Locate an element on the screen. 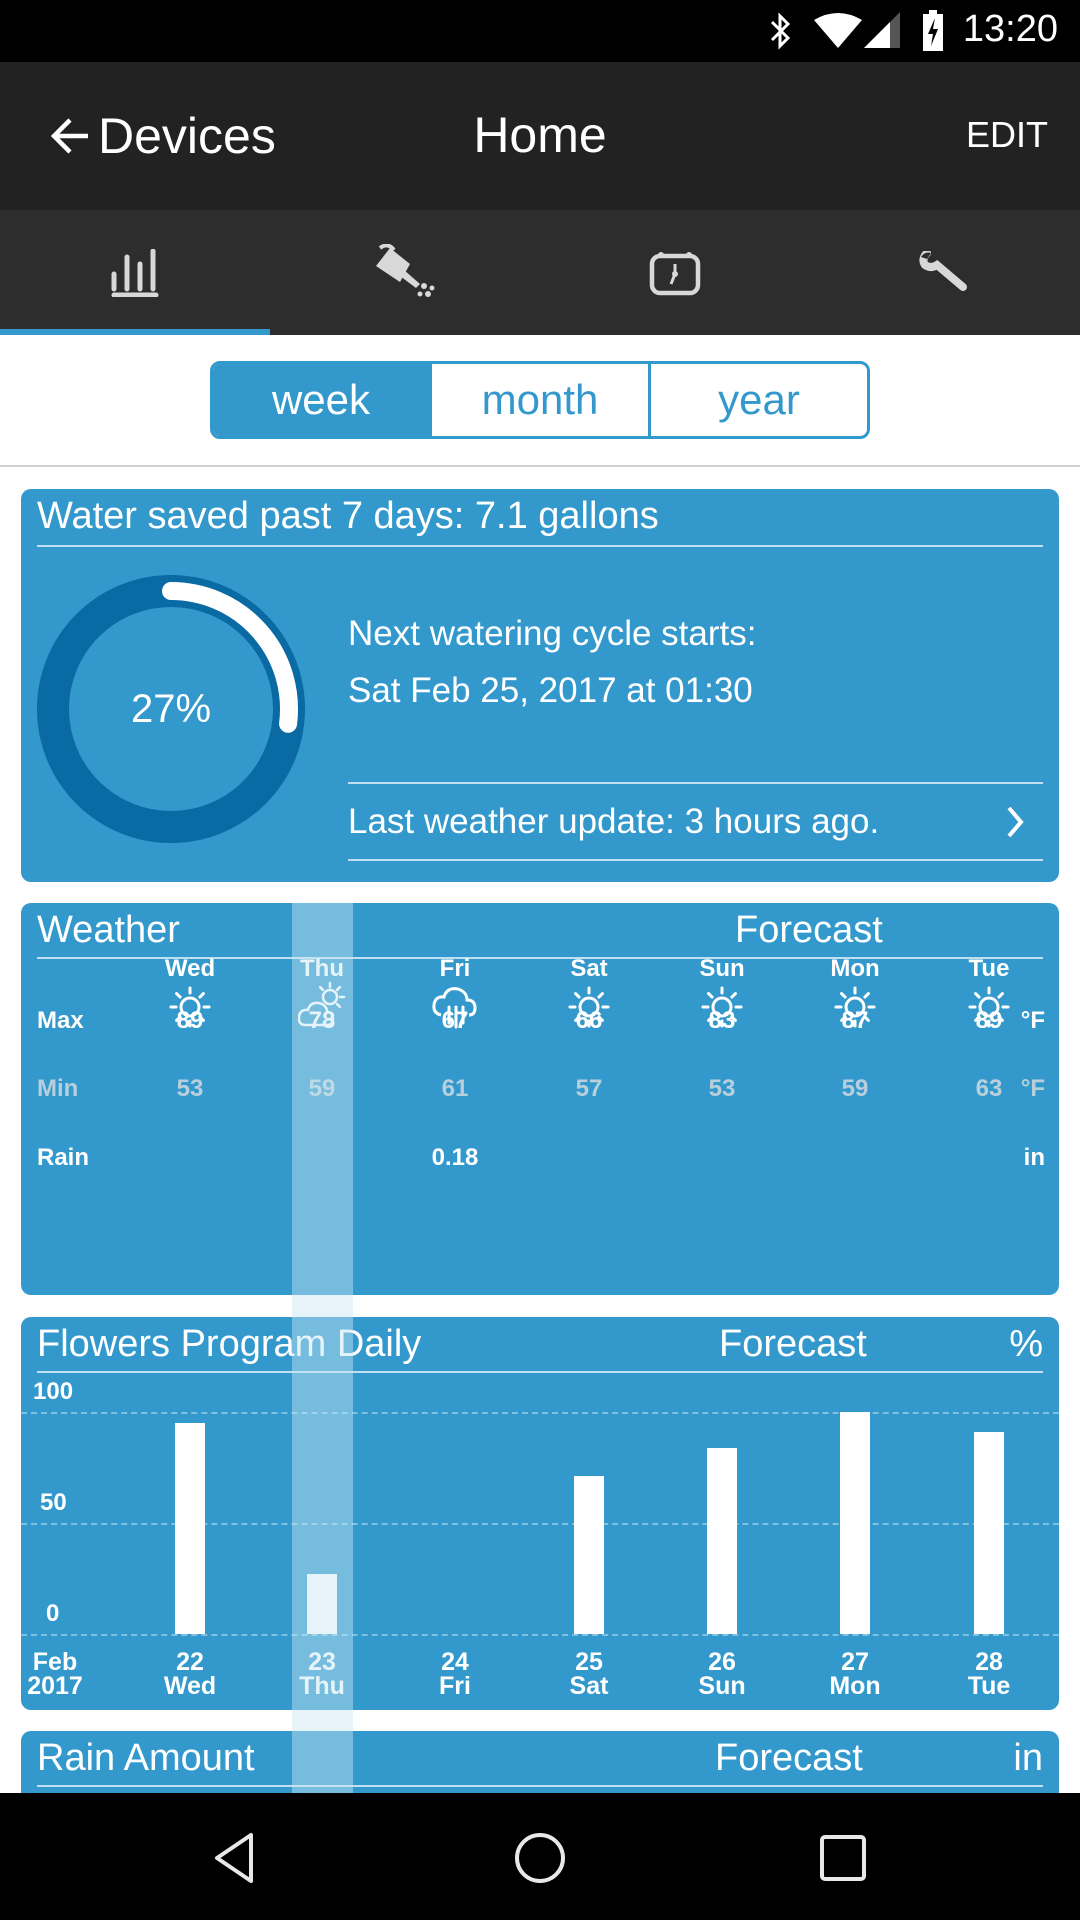  home-nav-icon is located at coordinates (540, 1858).